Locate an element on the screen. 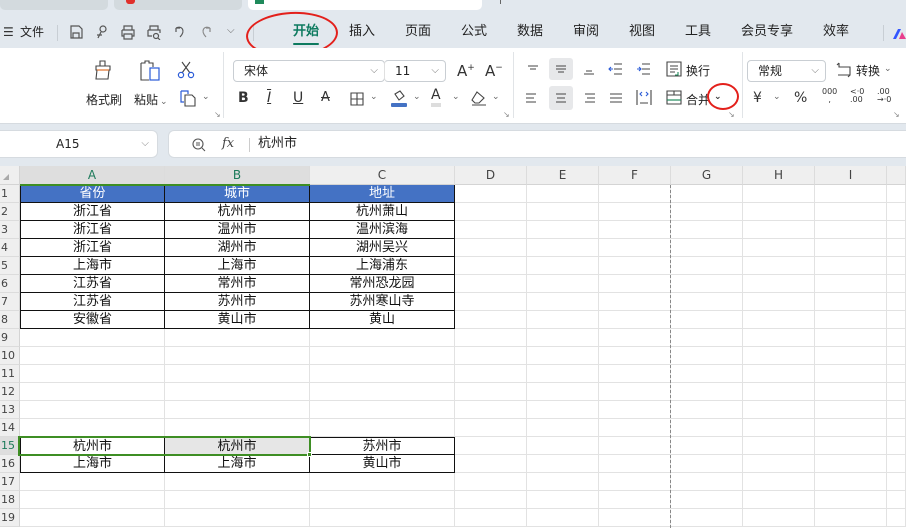  tab-home: 开始 is located at coordinates (306, 33).